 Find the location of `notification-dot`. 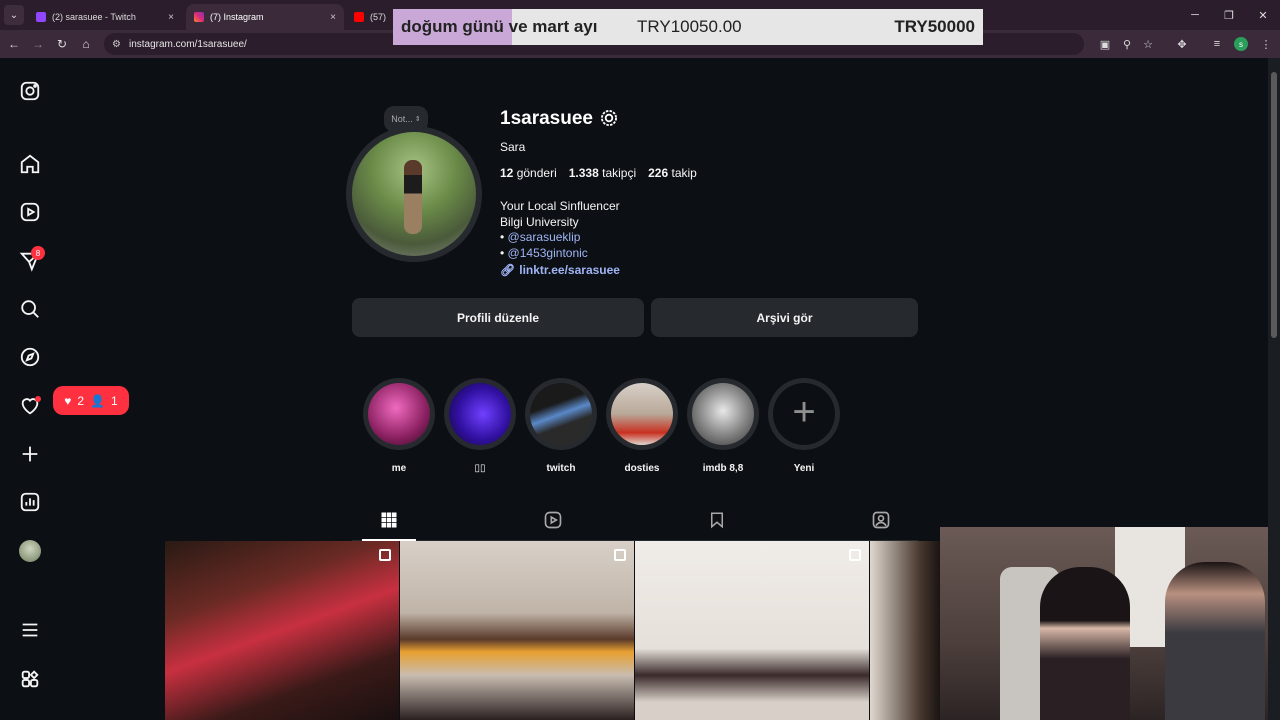

notification-dot is located at coordinates (38, 399).